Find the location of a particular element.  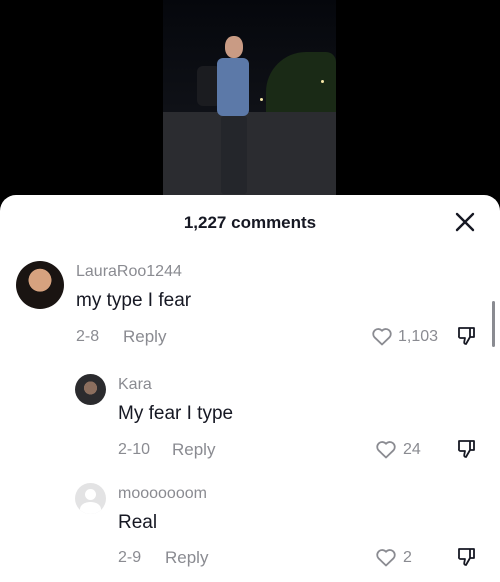

video-person is located at coordinates (228, 116).